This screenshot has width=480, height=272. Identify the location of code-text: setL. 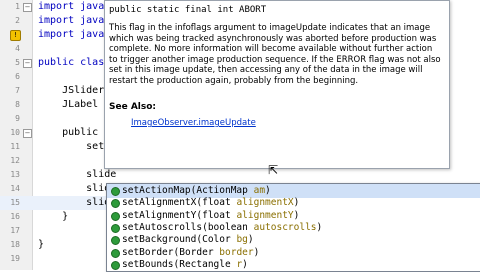
(74, 146).